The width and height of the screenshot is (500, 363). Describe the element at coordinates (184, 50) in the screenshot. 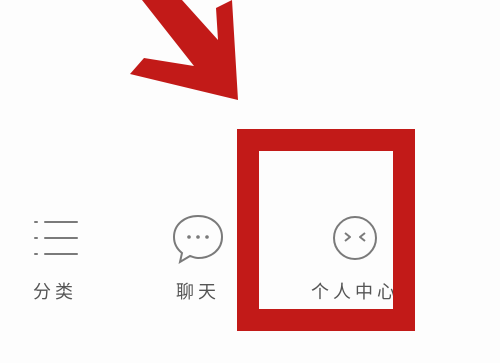

I see `annotation-arrow-icon` at that location.